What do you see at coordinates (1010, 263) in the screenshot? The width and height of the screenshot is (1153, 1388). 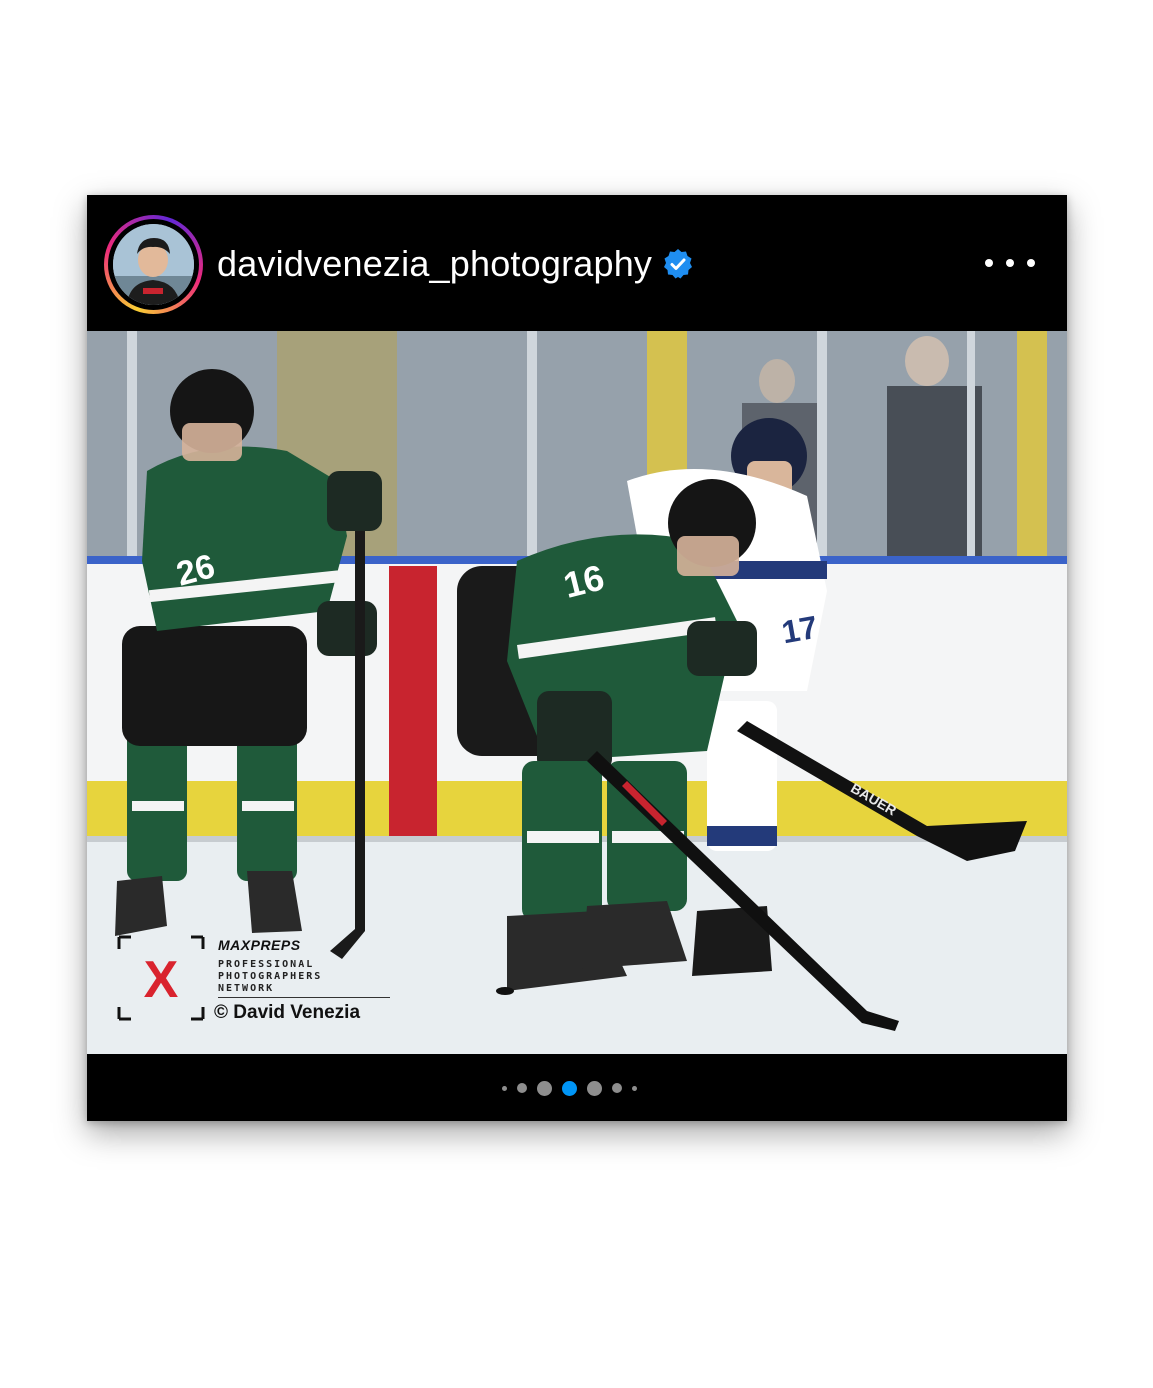 I see `more-options-button` at bounding box center [1010, 263].